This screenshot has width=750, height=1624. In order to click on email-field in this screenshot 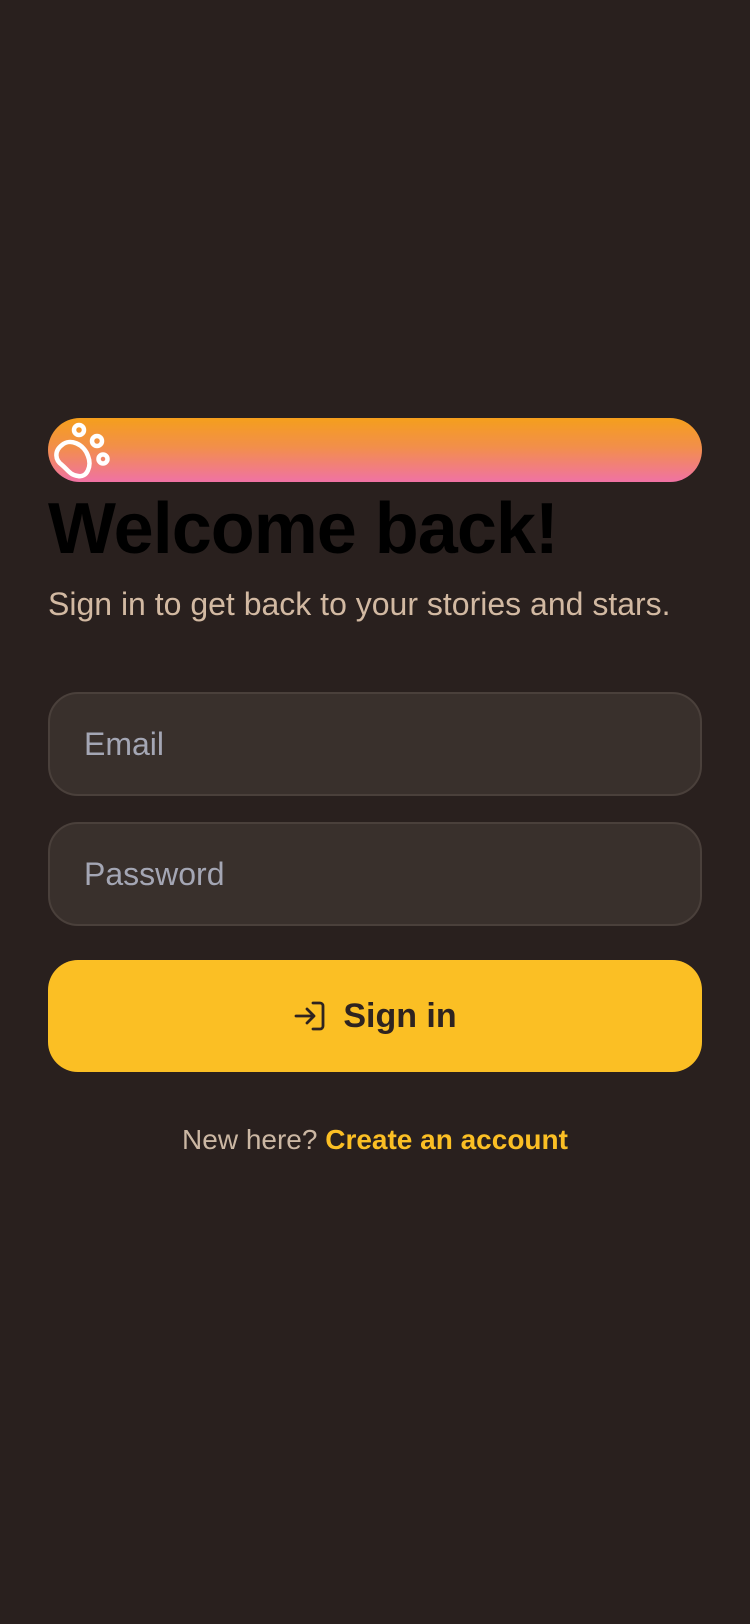, I will do `click(375, 744)`.